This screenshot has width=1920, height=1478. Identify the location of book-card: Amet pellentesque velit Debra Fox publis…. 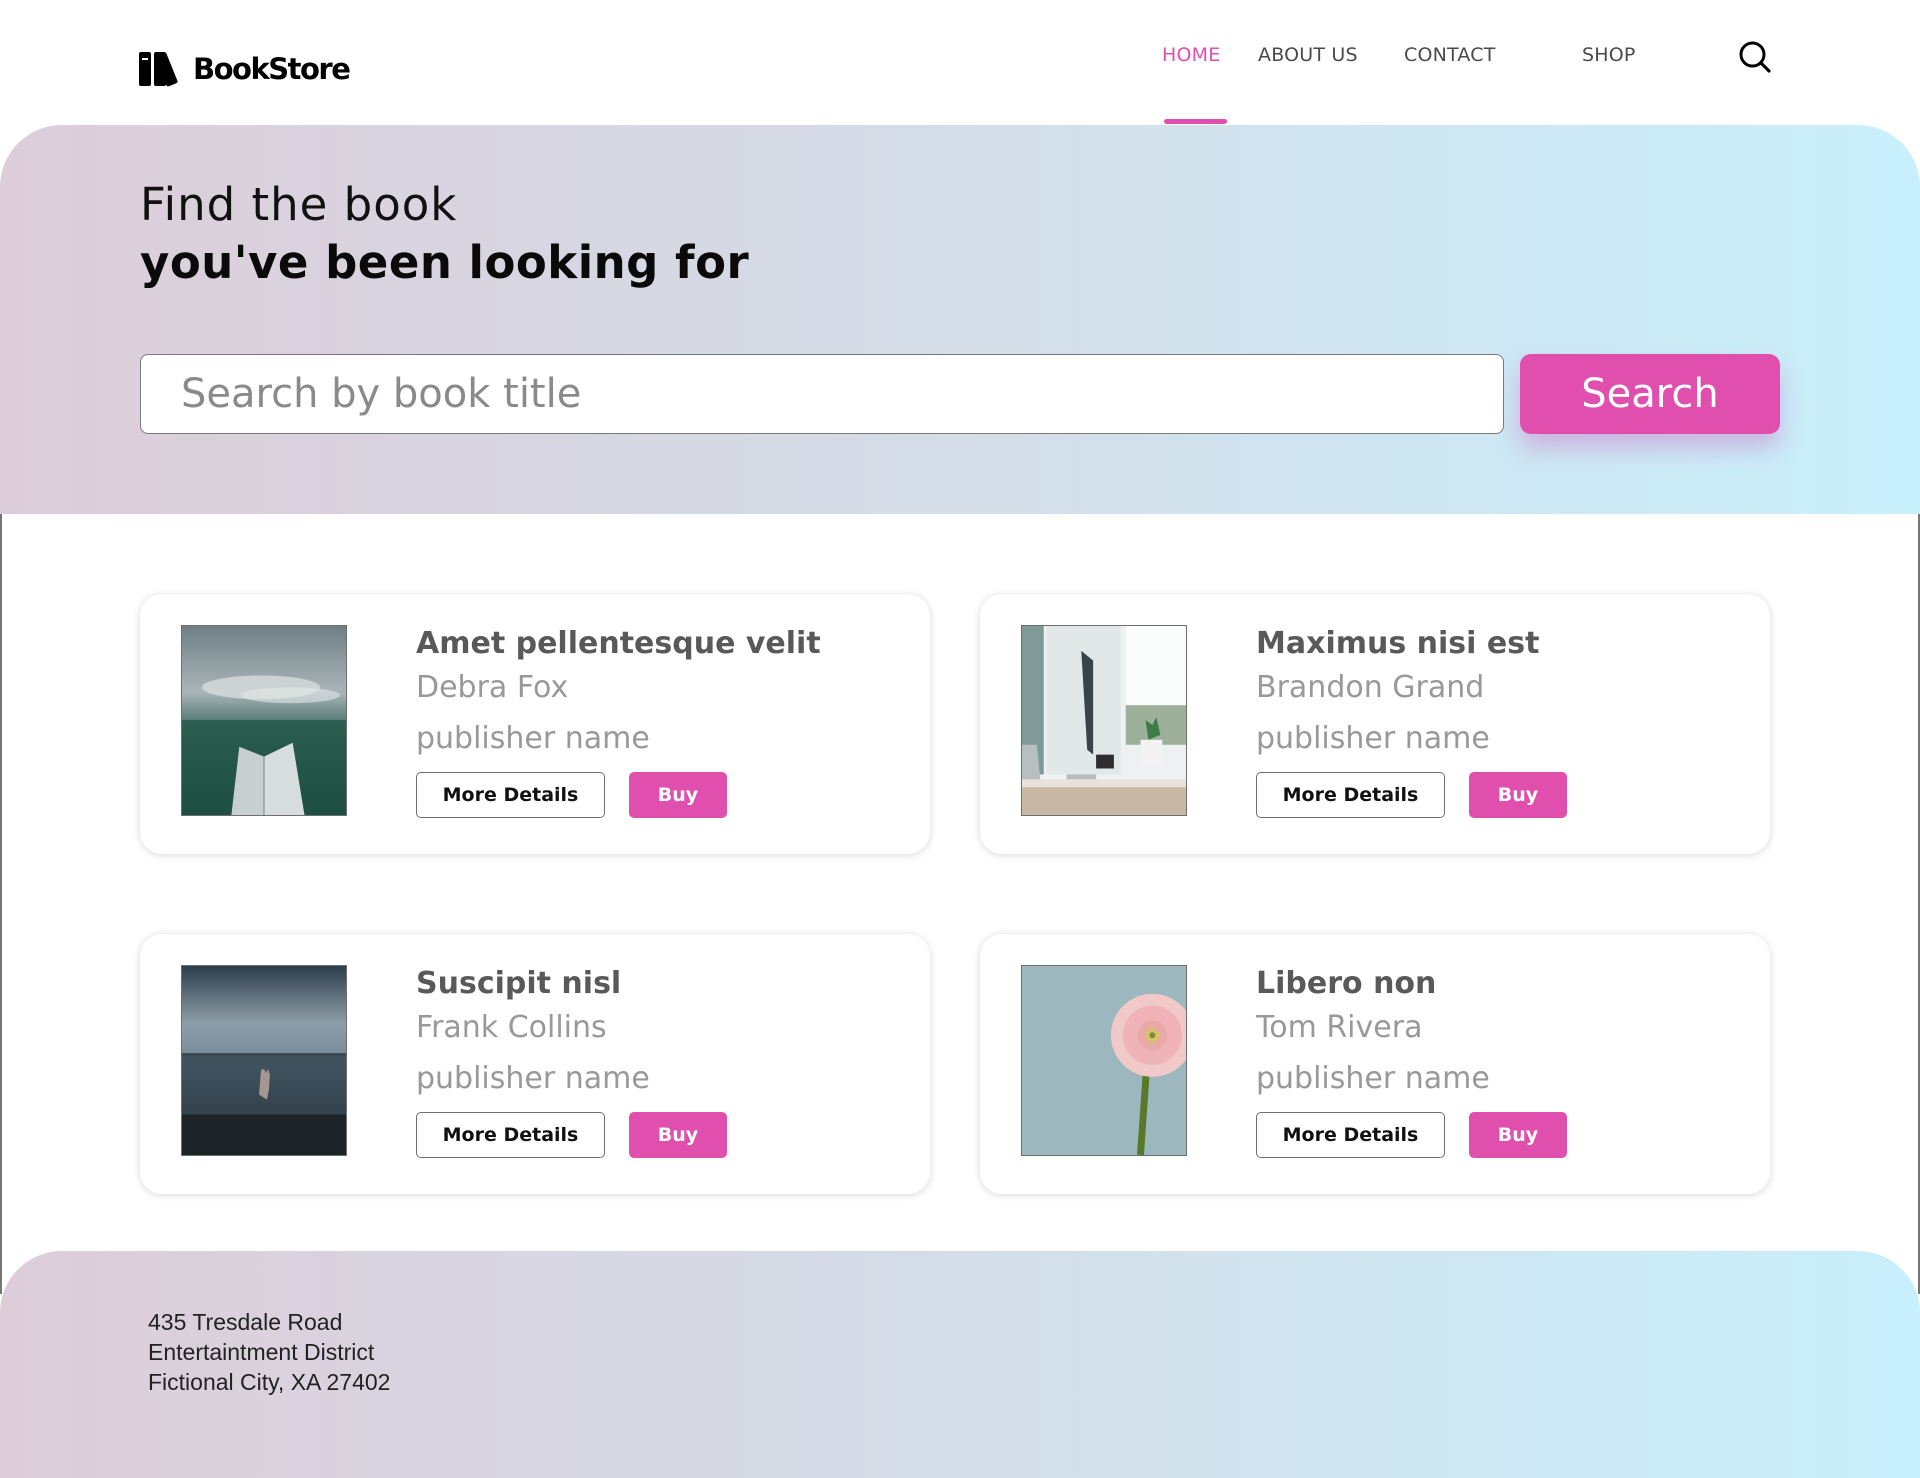
(535, 724).